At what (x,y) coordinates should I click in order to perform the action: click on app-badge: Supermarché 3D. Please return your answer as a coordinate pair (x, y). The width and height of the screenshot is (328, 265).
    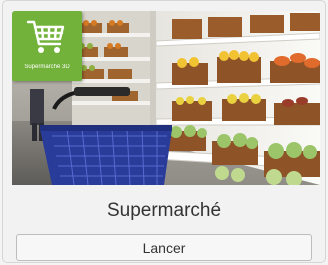
    Looking at the image, I should click on (47, 46).